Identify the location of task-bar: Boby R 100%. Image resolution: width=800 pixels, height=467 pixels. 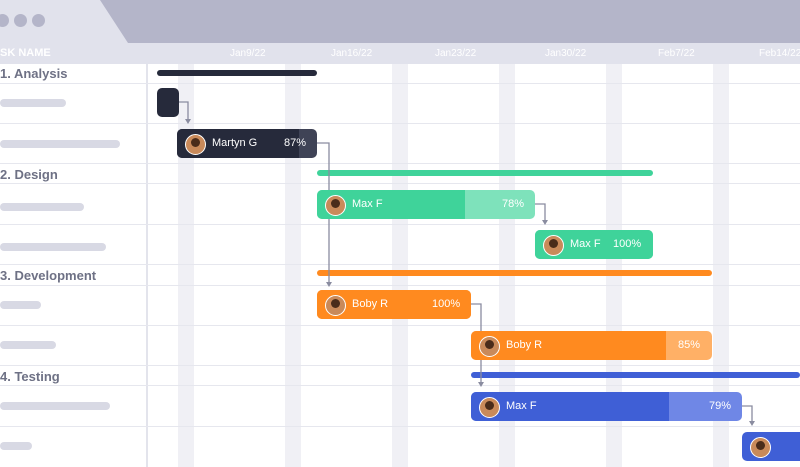
(394, 304).